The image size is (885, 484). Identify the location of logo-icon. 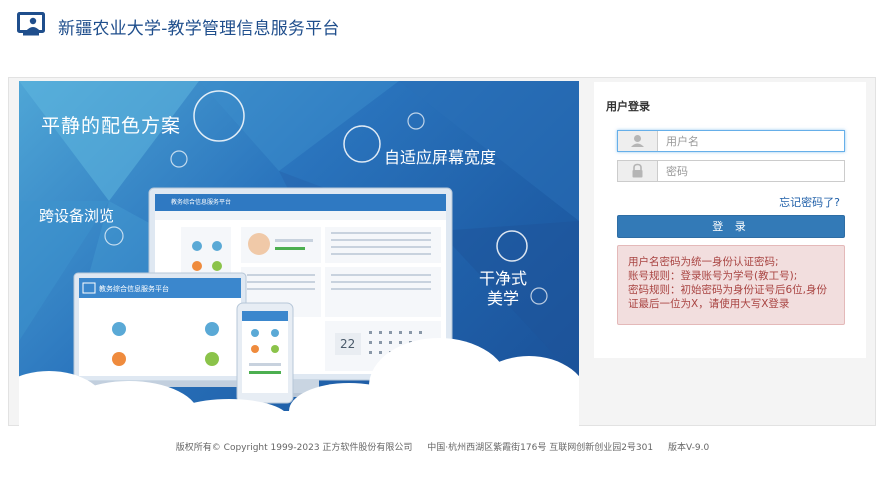
(31, 24).